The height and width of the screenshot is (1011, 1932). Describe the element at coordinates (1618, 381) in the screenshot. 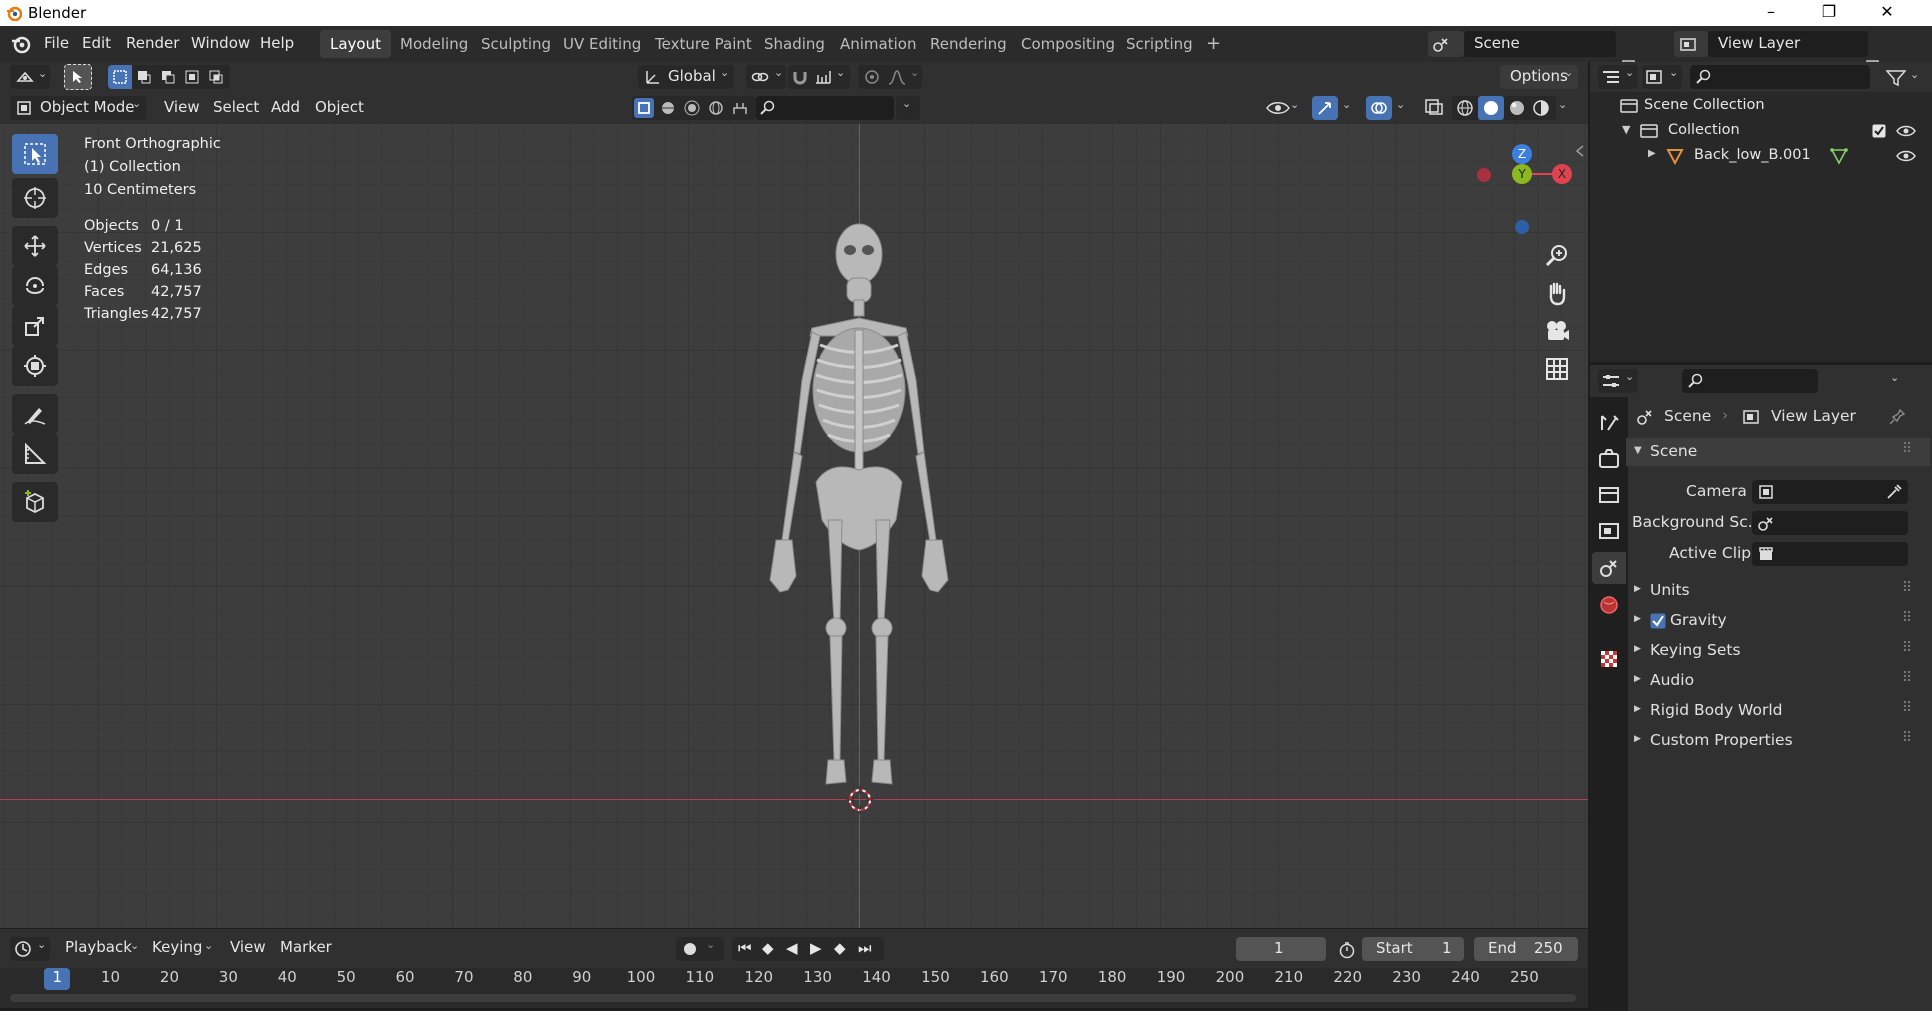

I see `properties-editor-type-button: ⌄` at that location.